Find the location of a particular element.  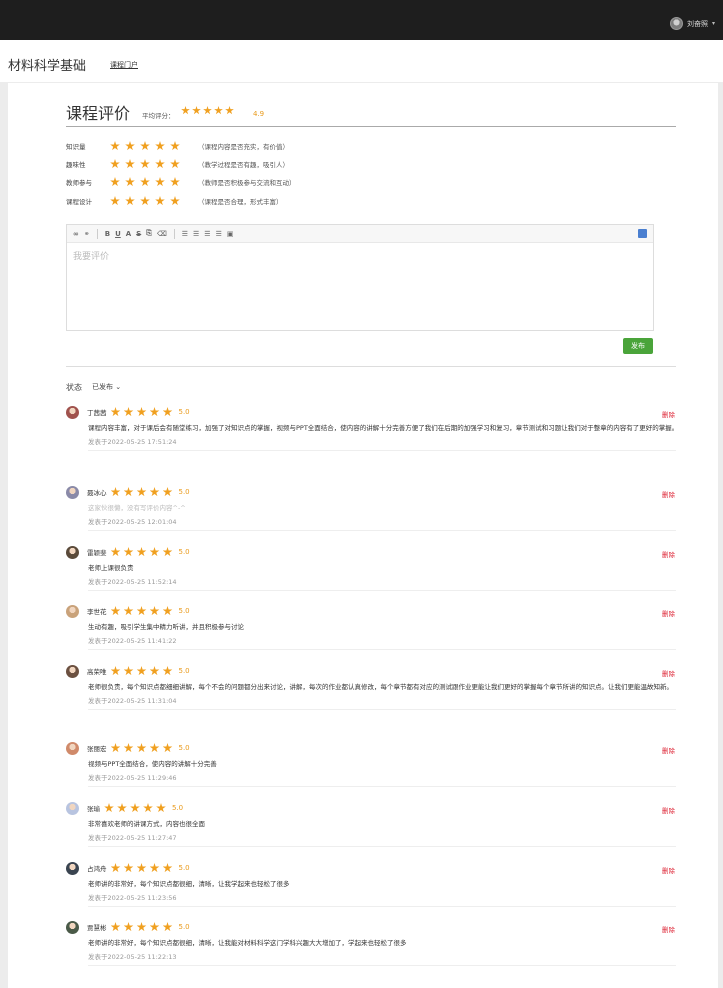

user-menu: 刘奋照 ▾ is located at coordinates (692, 23).